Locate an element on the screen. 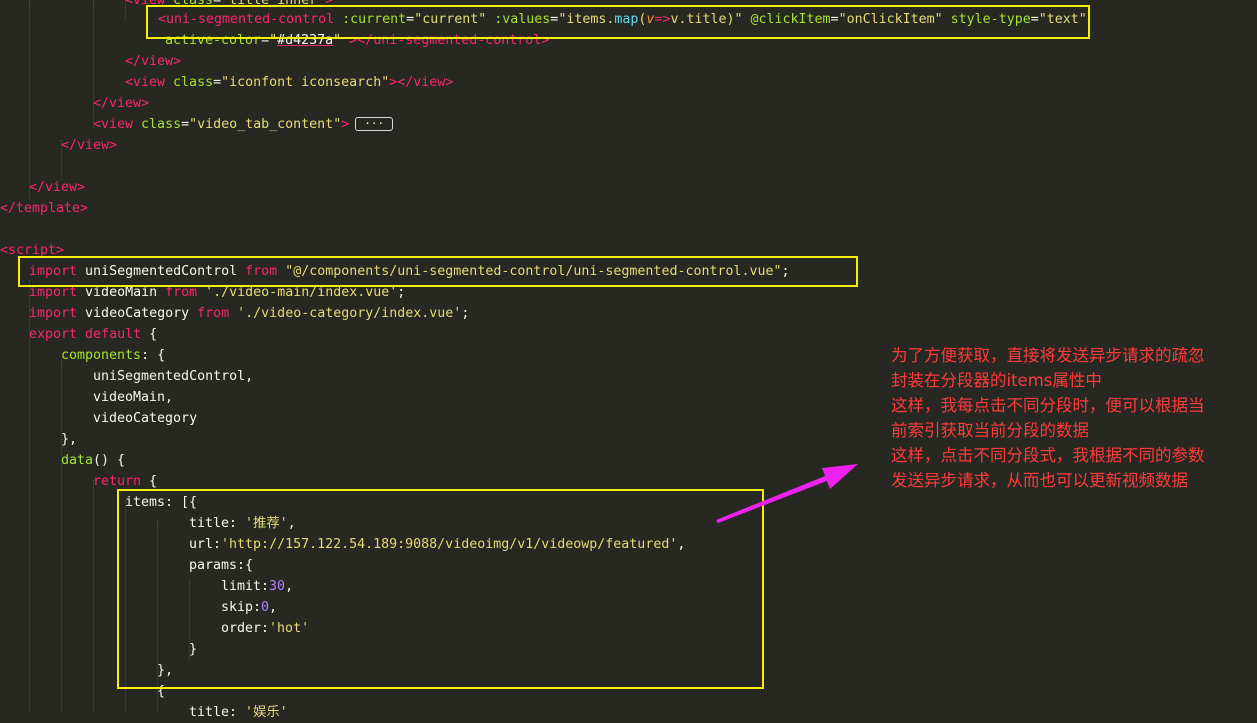 Image resolution: width=1257 pixels, height=723 pixels. annotation-line: 为了方便获取，直接将发送异步请求的疏忽 is located at coordinates (1048, 355).